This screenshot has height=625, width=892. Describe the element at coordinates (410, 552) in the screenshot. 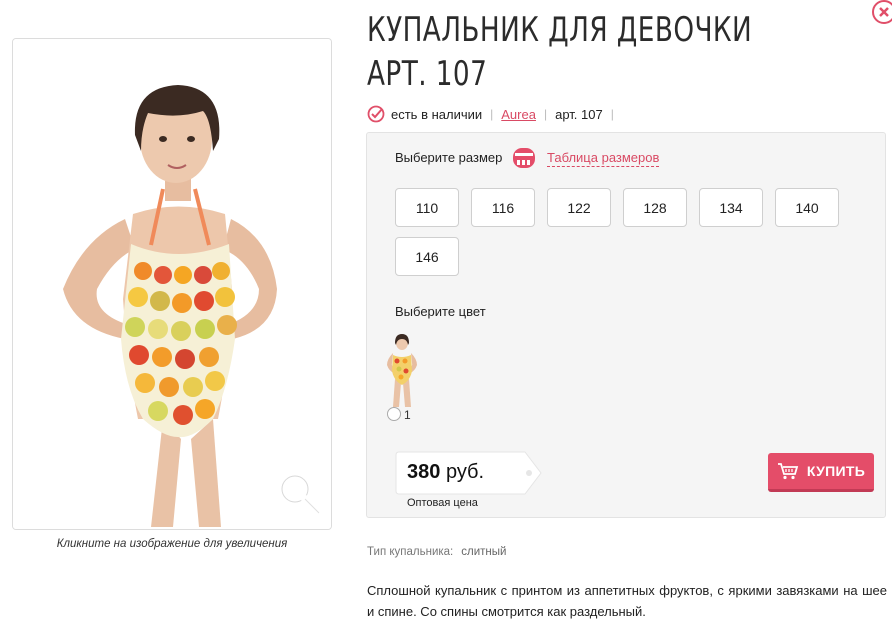

I see `type-label: Тип купальника:` at that location.